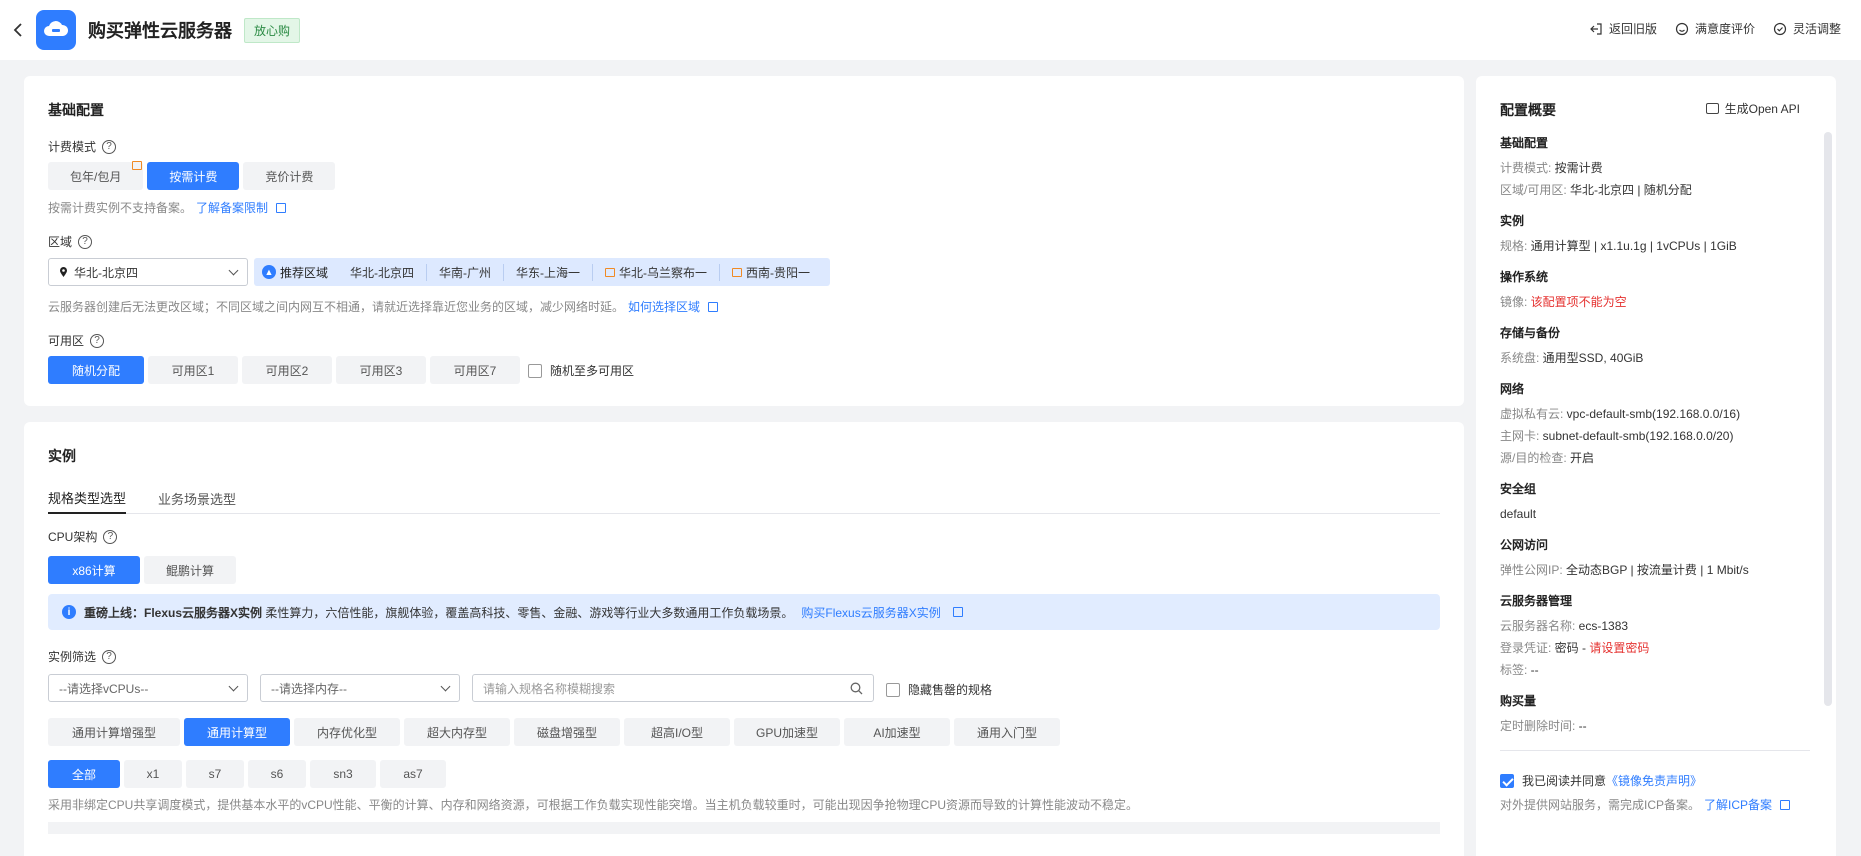  What do you see at coordinates (1563, 290) in the screenshot?
I see `summary-os: 操作系统 镜像: 该配置项不能为空` at bounding box center [1563, 290].